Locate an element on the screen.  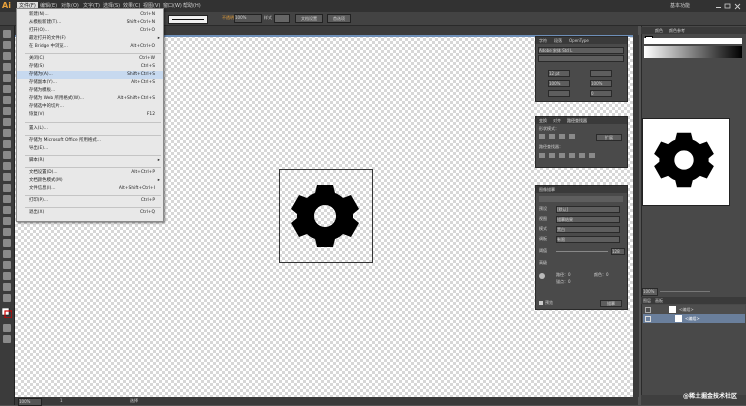
document-settings-button: 文档设置 is located at coordinates (309, 18).